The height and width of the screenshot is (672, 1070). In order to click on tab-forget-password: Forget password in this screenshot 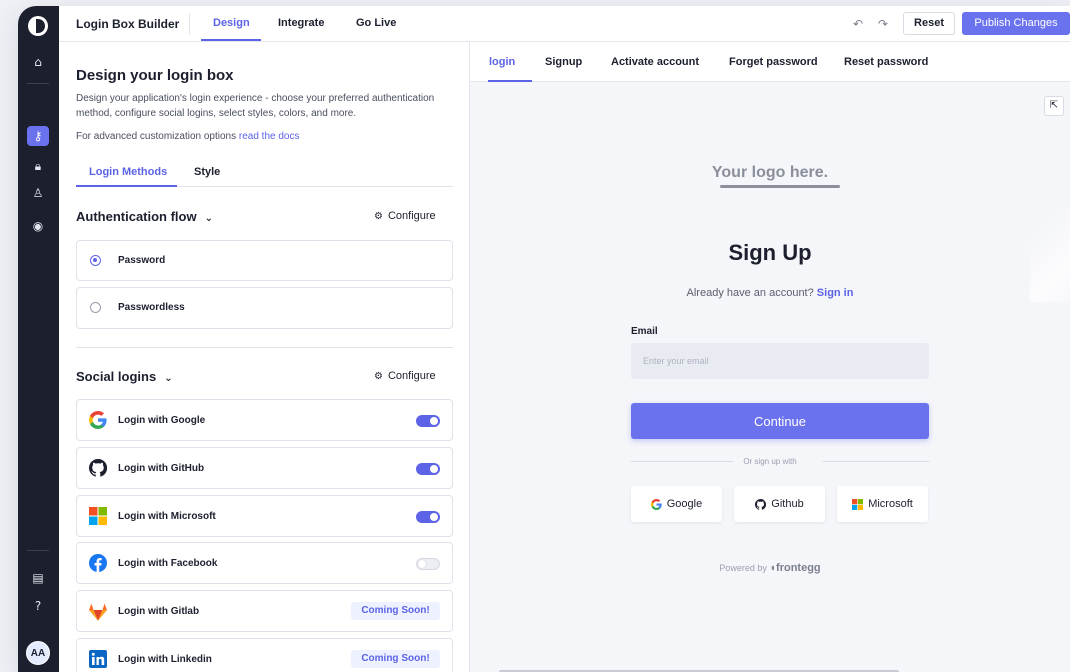, I will do `click(773, 62)`.